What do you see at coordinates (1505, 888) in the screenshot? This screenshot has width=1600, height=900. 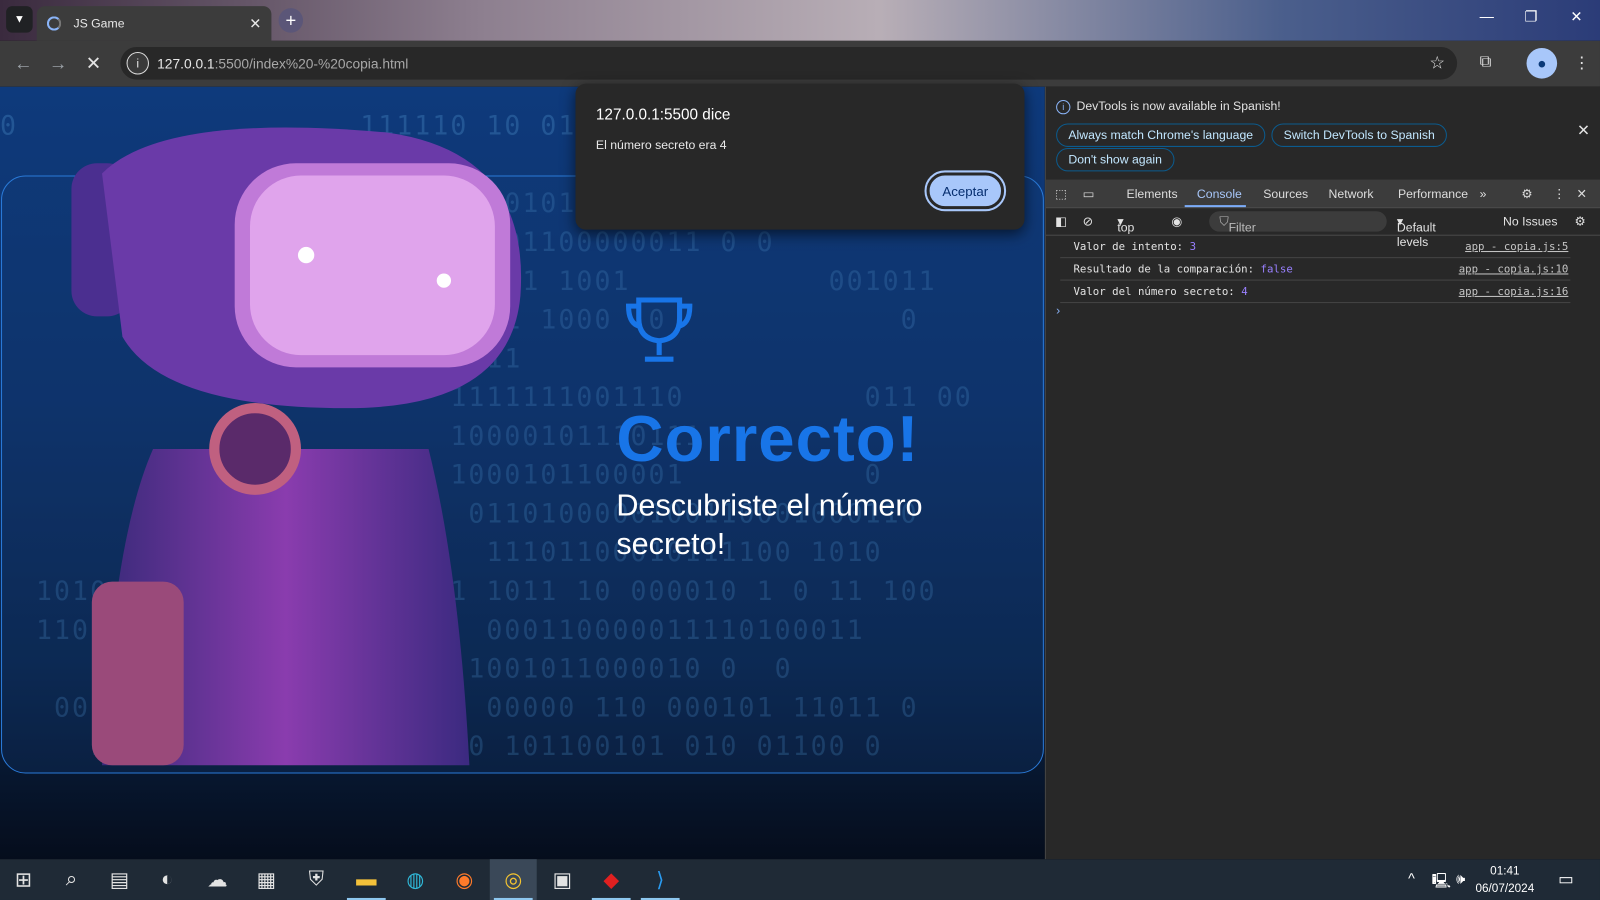 I see `date: 06/07/2024` at bounding box center [1505, 888].